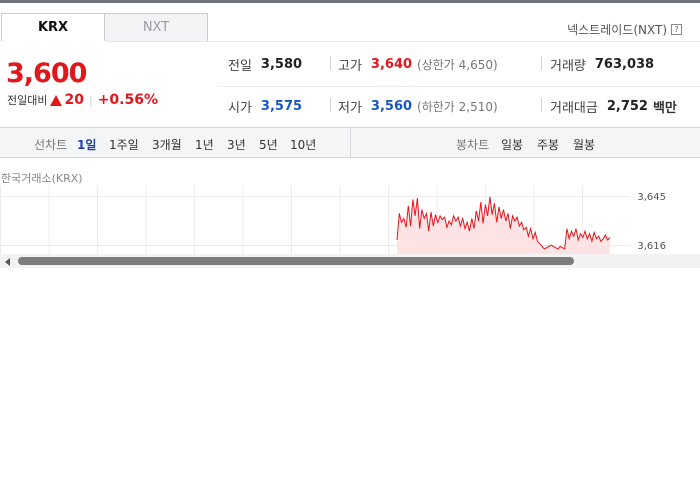  Describe the element at coordinates (676, 29) in the screenshot. I see `question-icon: ?` at that location.